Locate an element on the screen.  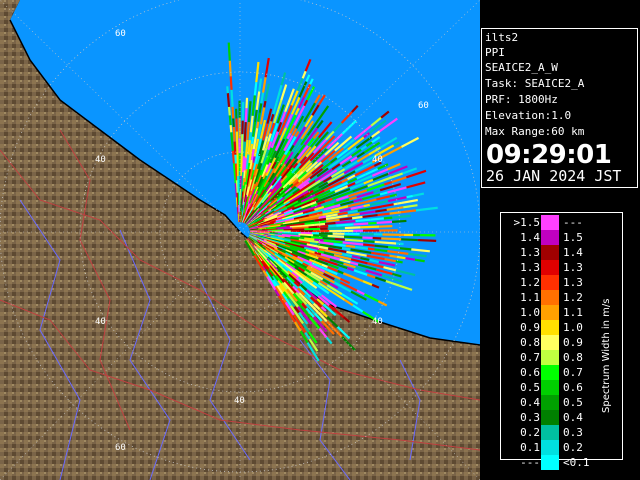
legend-lower-value: 0.4 is located at coordinates (530, 402).